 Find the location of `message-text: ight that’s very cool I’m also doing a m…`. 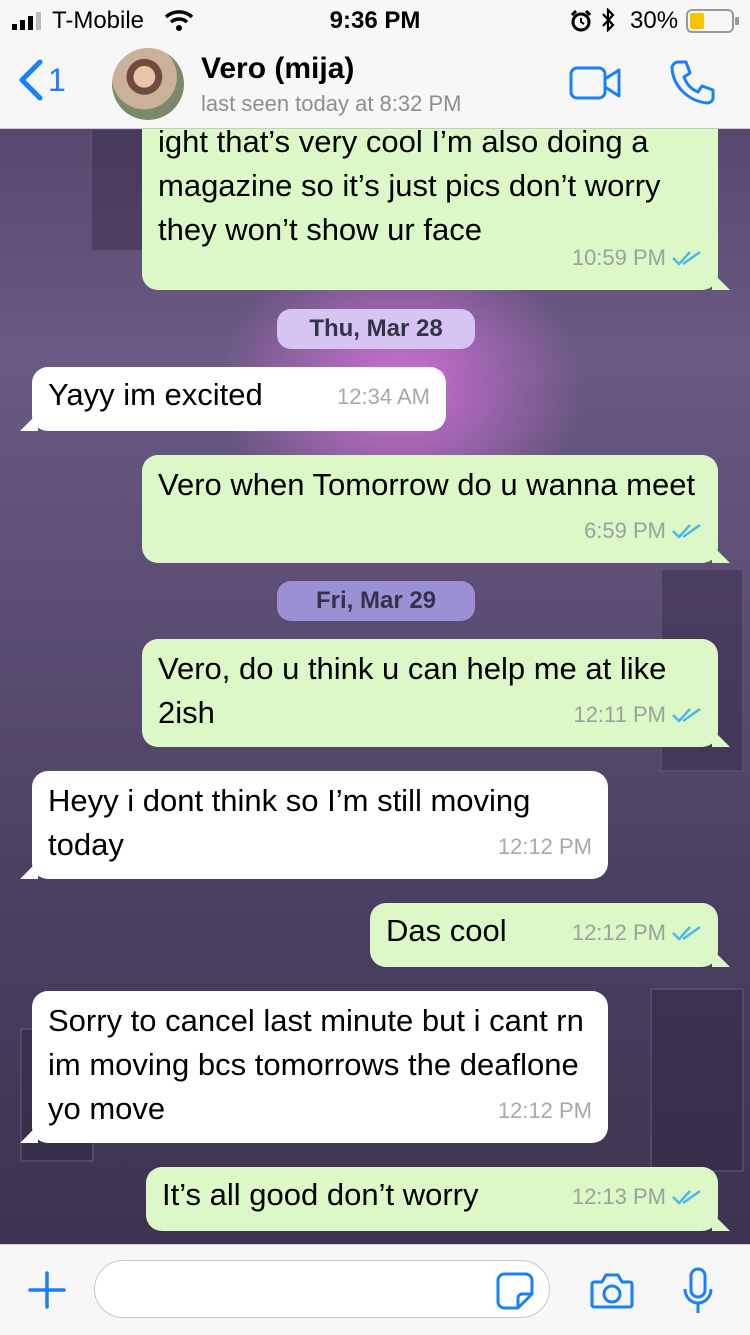

message-text: ight that’s very cool I’m also doing a m… is located at coordinates (409, 187).